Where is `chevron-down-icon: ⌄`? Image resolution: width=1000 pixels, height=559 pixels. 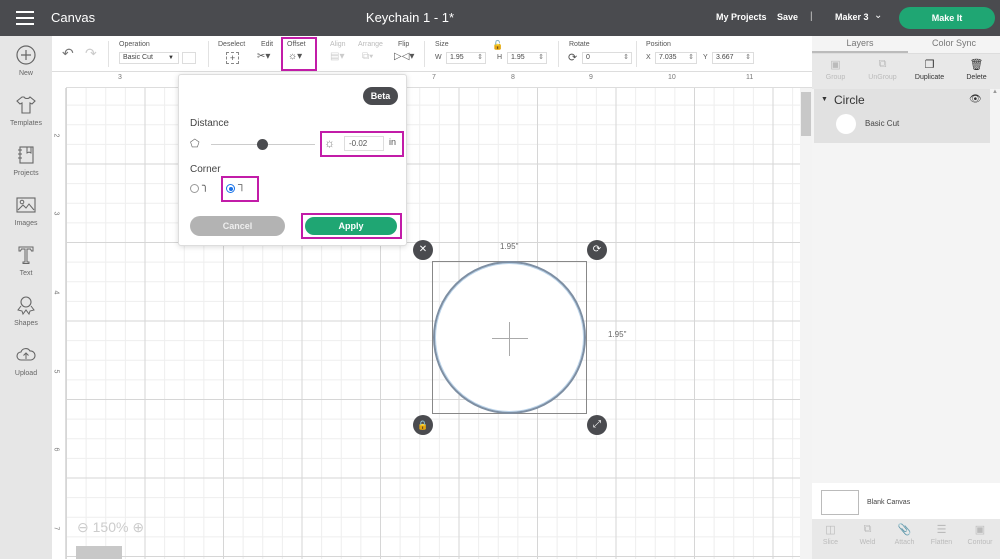 chevron-down-icon: ⌄ is located at coordinates (878, 15).